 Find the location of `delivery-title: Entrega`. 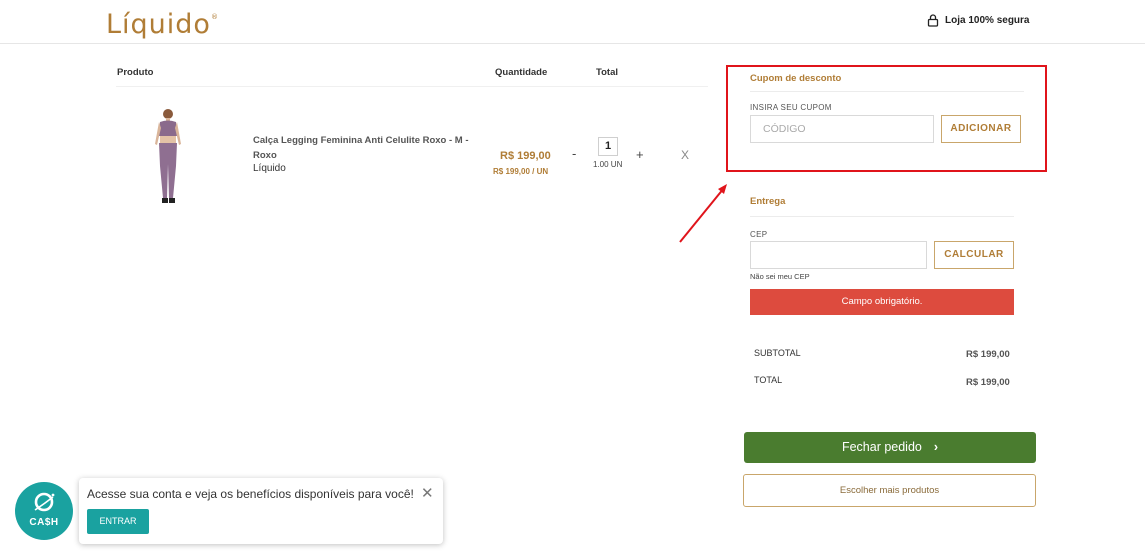

delivery-title: Entrega is located at coordinates (768, 201).